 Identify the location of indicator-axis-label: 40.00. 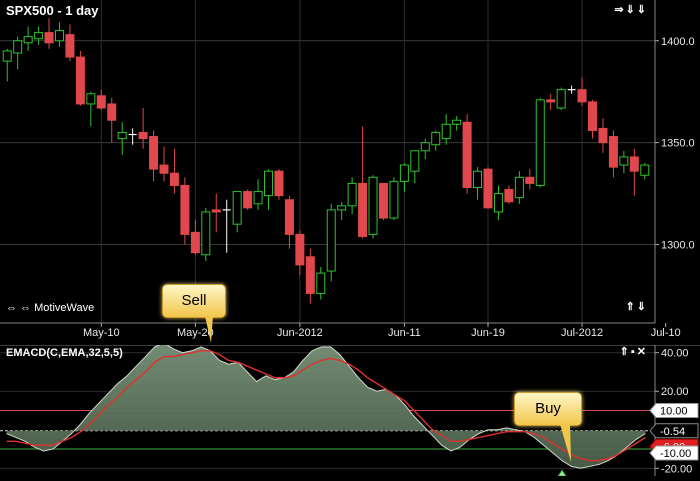
(675, 354).